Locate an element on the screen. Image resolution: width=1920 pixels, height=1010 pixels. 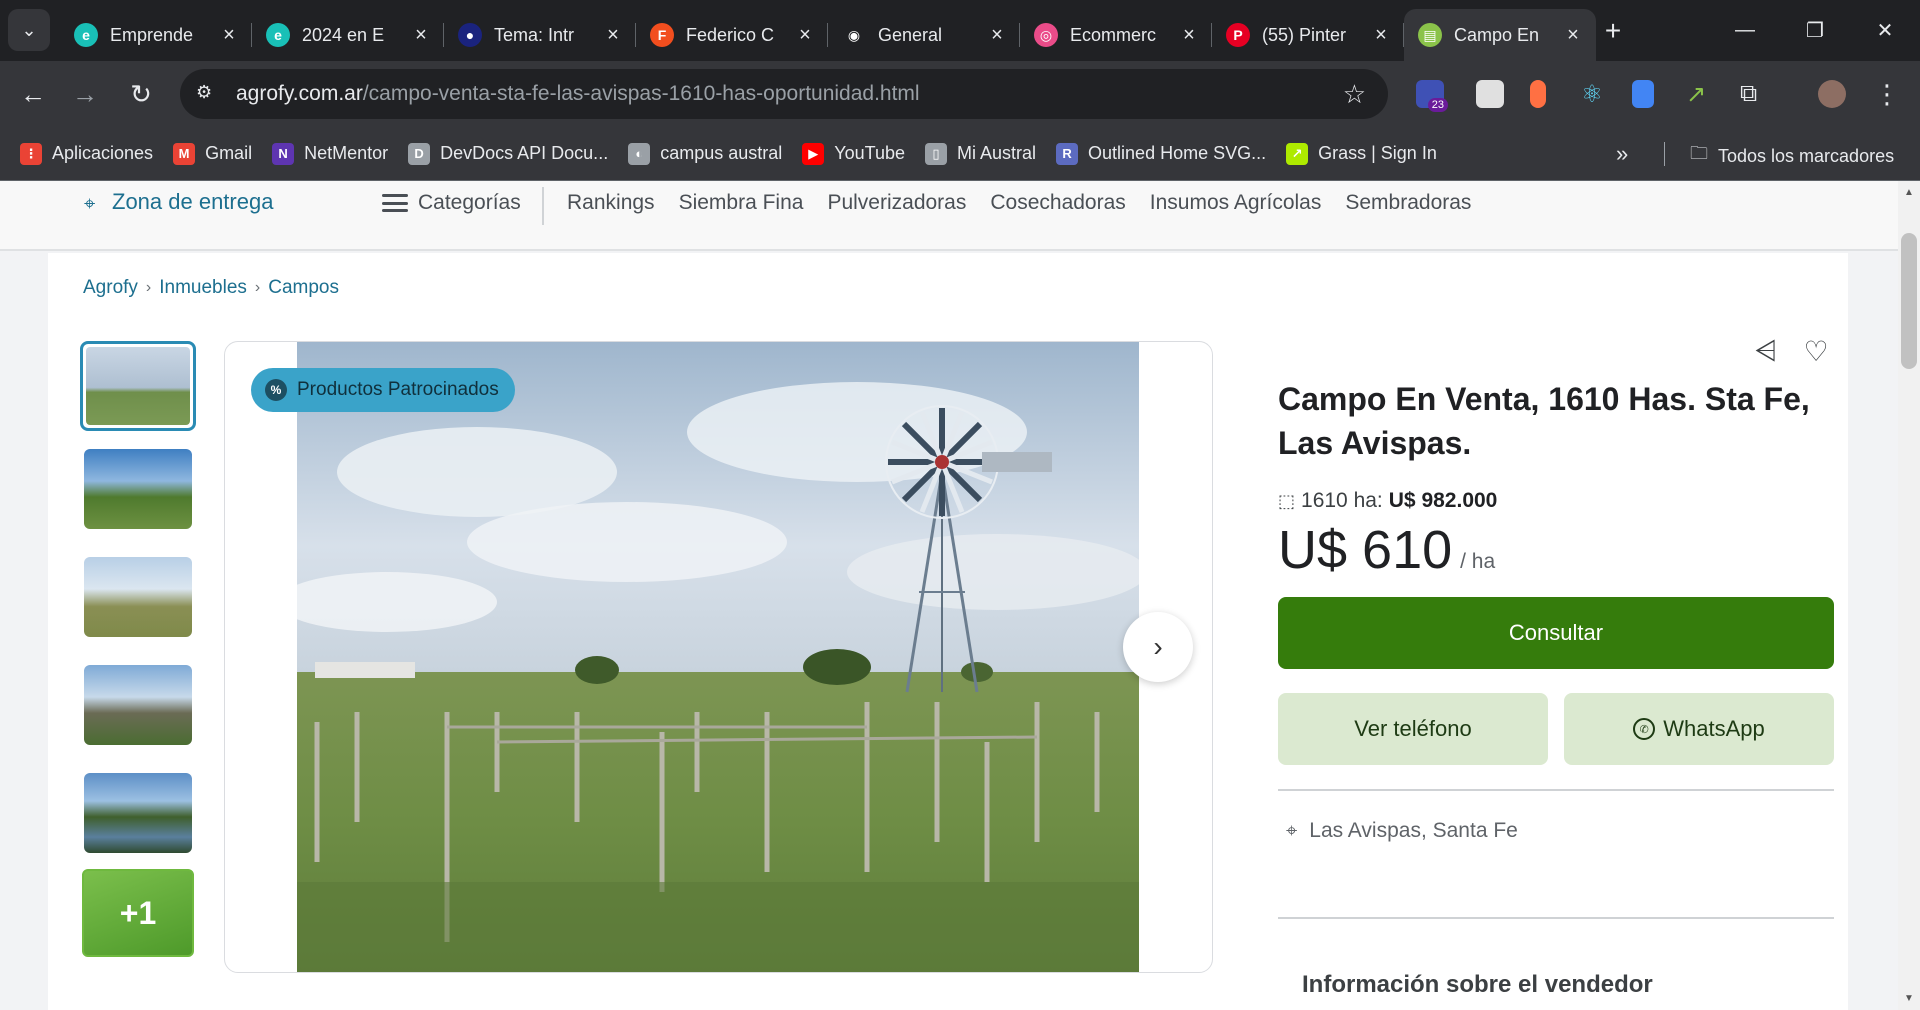
breadcrumb-link: Agrofy is located at coordinates (110, 288).